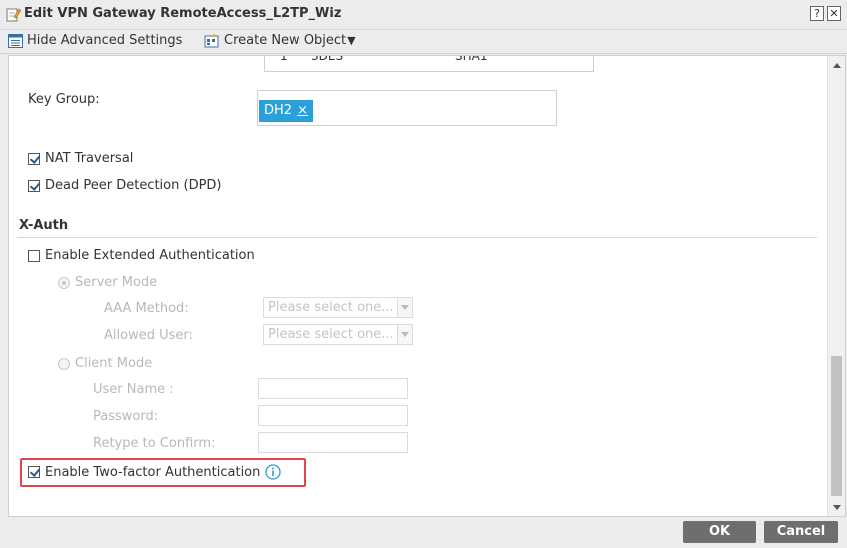  I want to click on dropdown-arrow-icon: ▼, so click(351, 40).